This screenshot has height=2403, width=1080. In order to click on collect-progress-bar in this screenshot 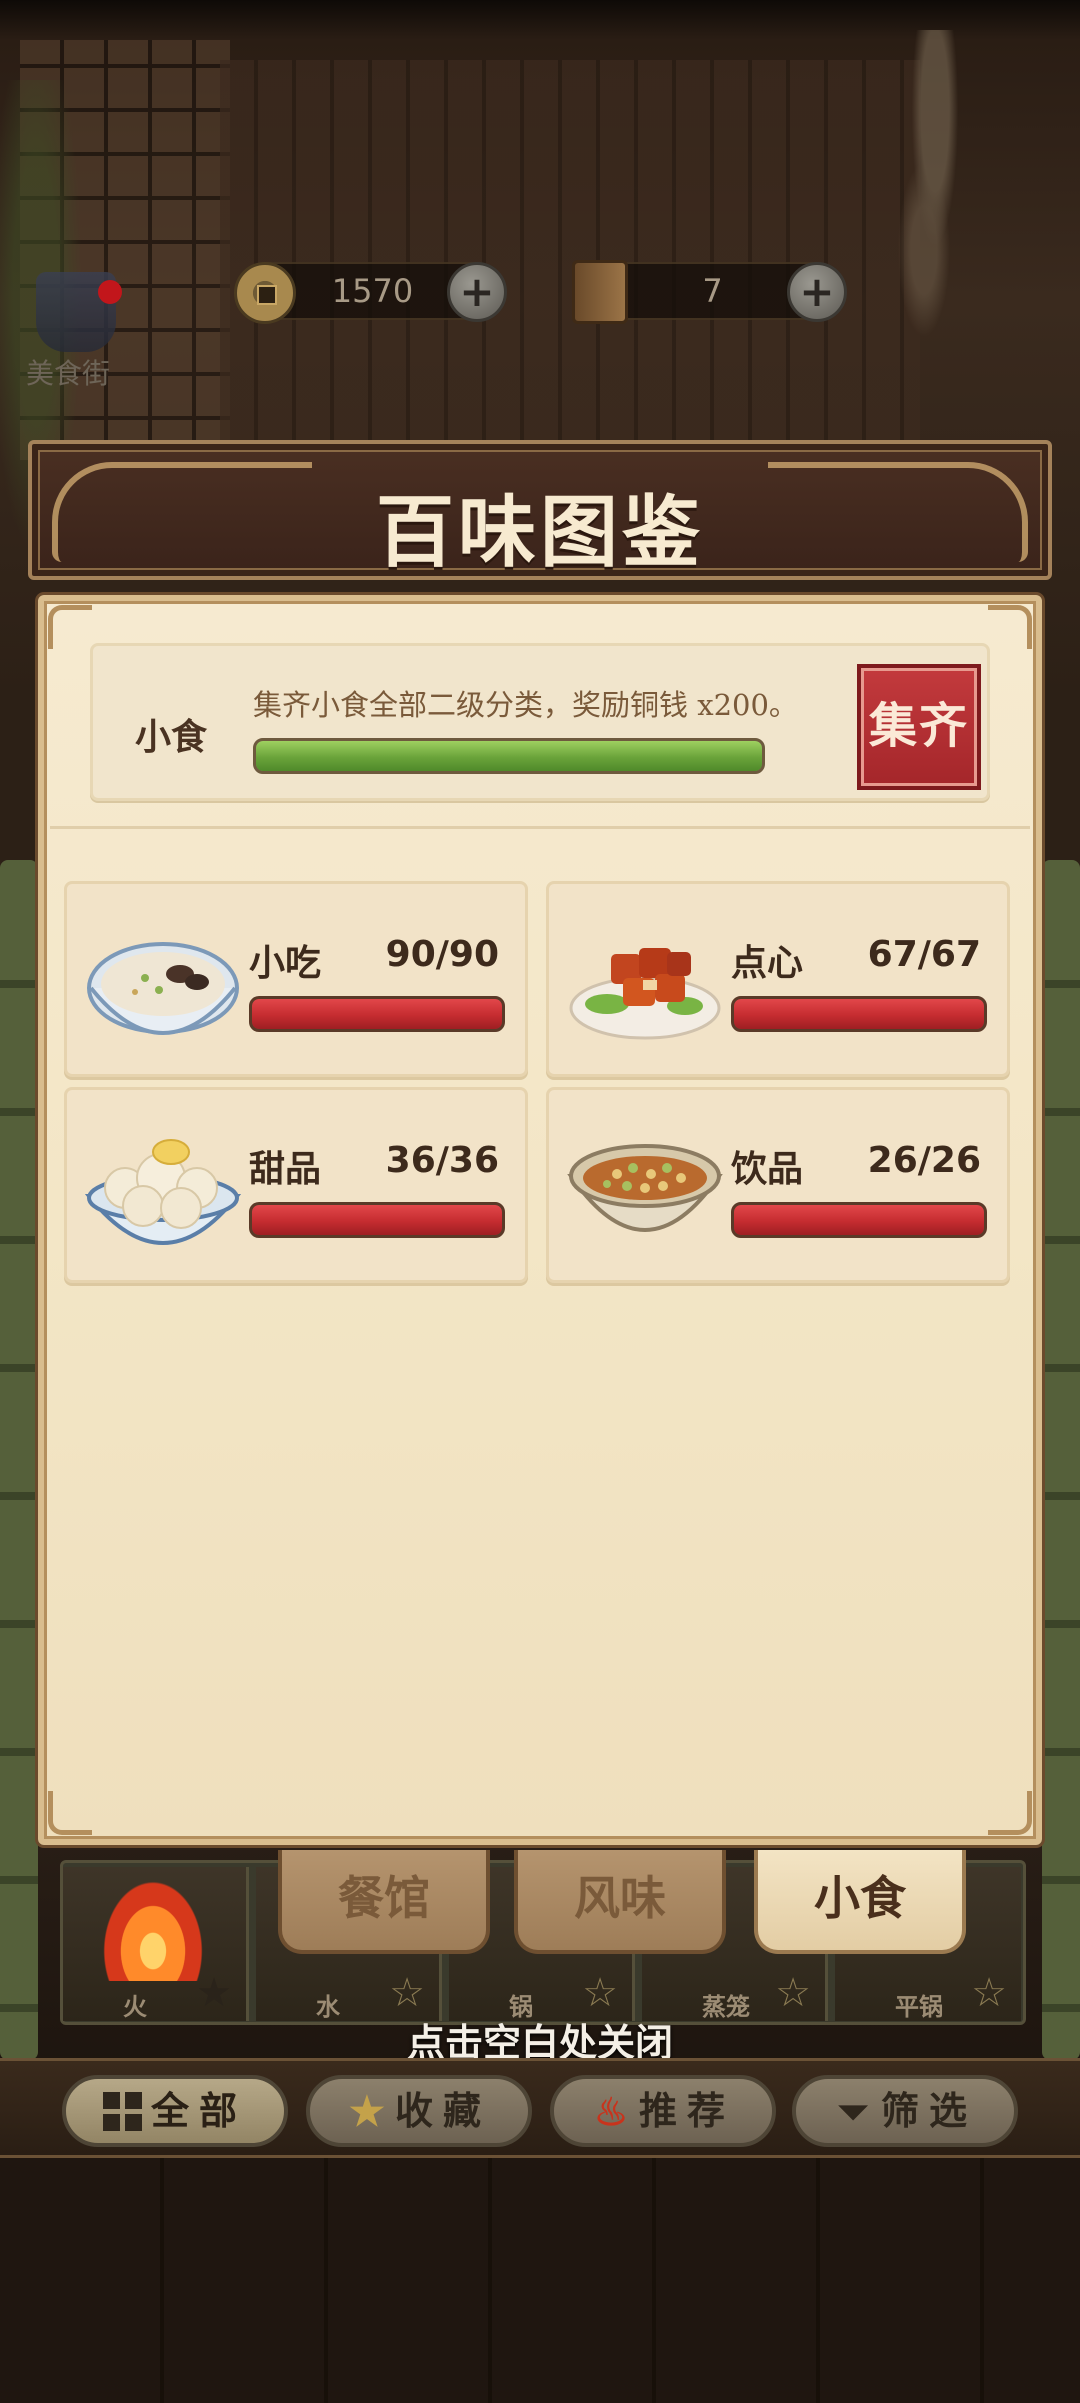, I will do `click(509, 756)`.